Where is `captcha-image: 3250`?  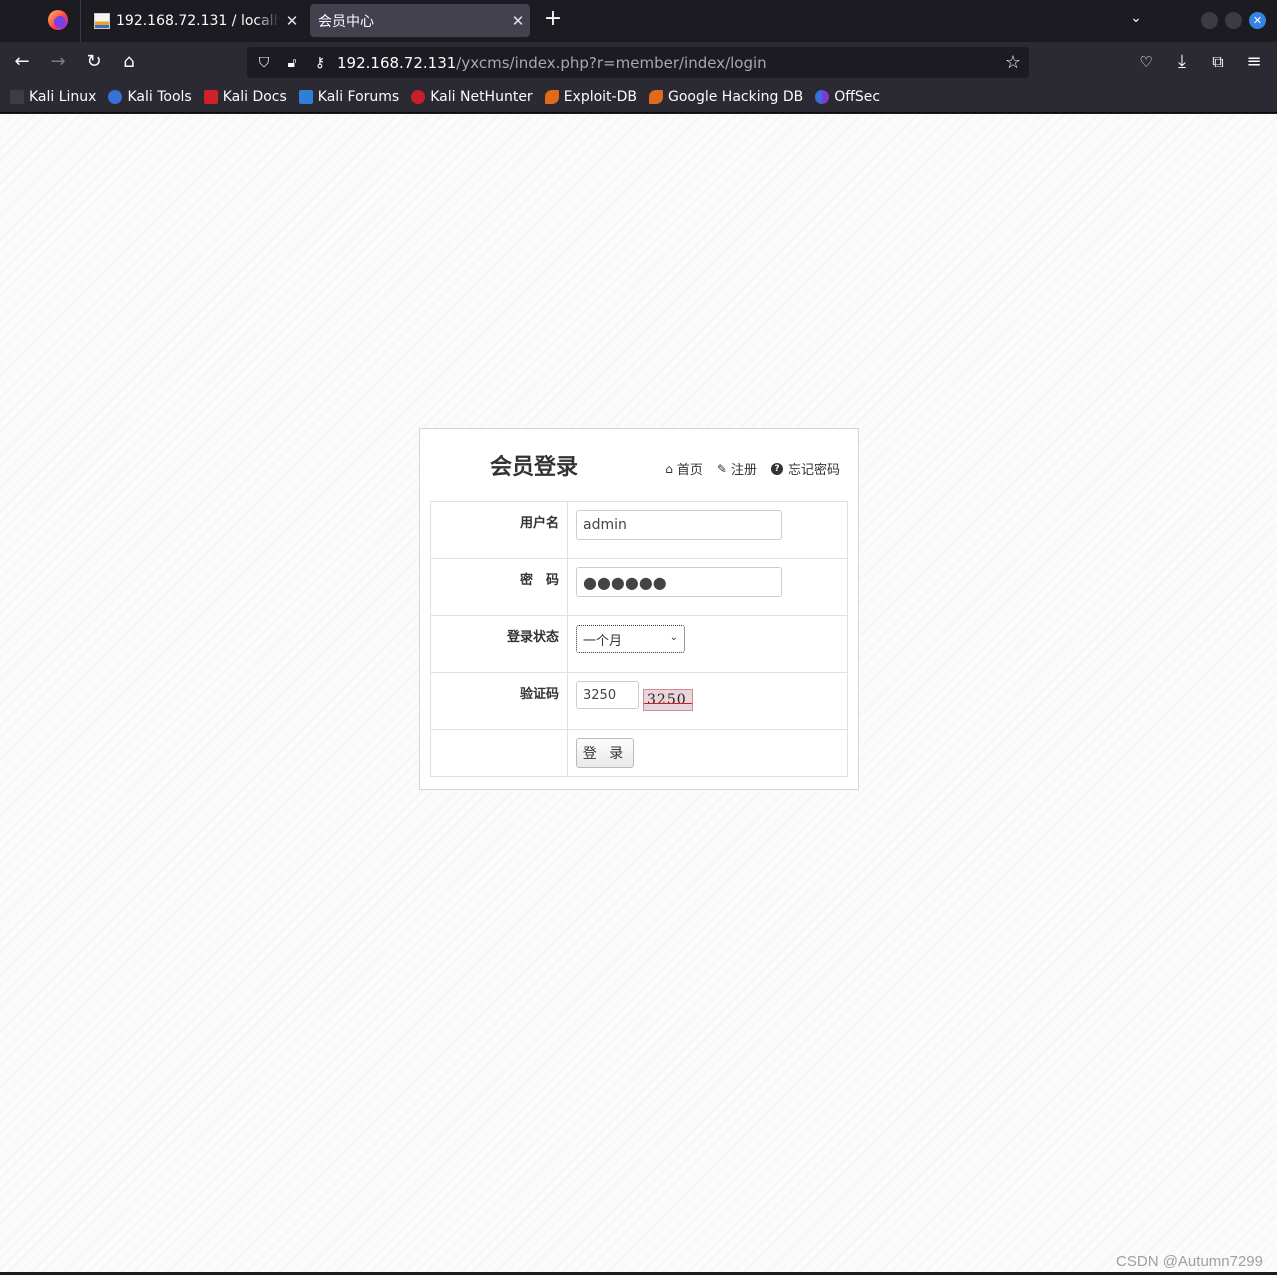 captcha-image: 3250 is located at coordinates (668, 700).